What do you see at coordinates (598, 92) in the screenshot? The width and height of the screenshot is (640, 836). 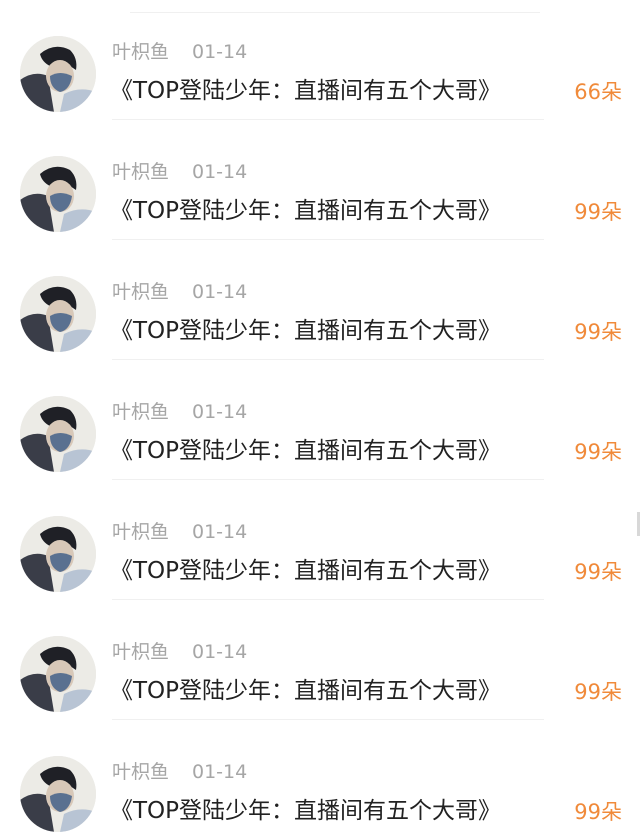 I see `gift-amount: 66朵` at bounding box center [598, 92].